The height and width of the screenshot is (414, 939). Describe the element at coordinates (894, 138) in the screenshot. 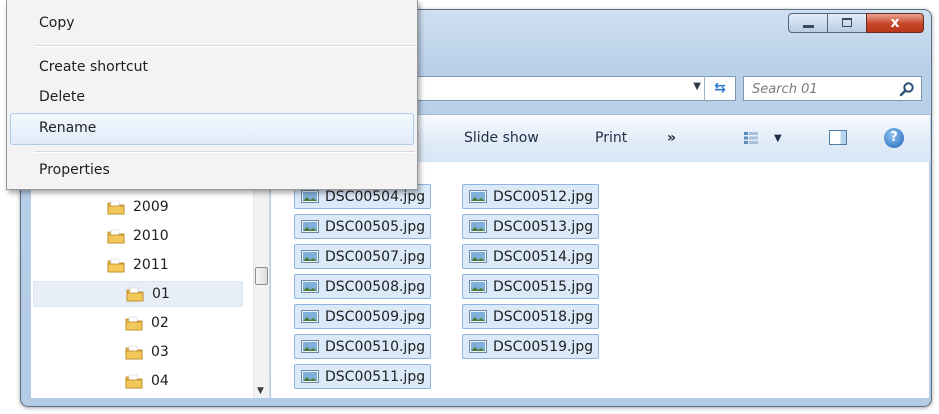

I see `help-icon: ?` at that location.